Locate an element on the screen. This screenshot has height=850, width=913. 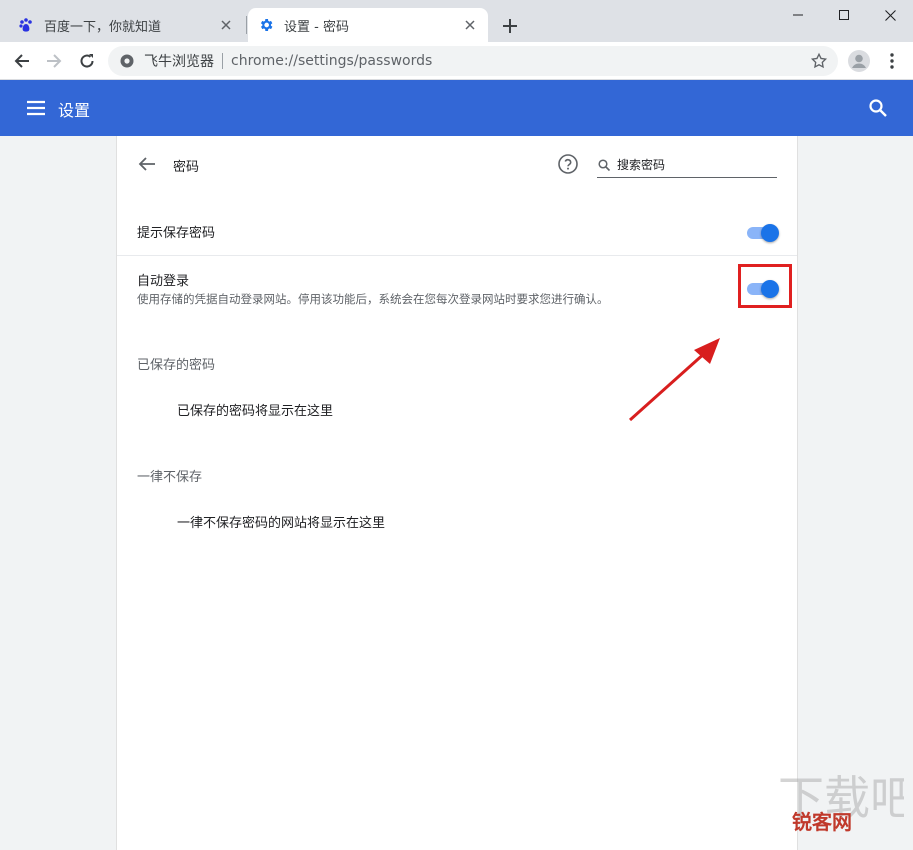
minimize-button is located at coordinates (798, 15).